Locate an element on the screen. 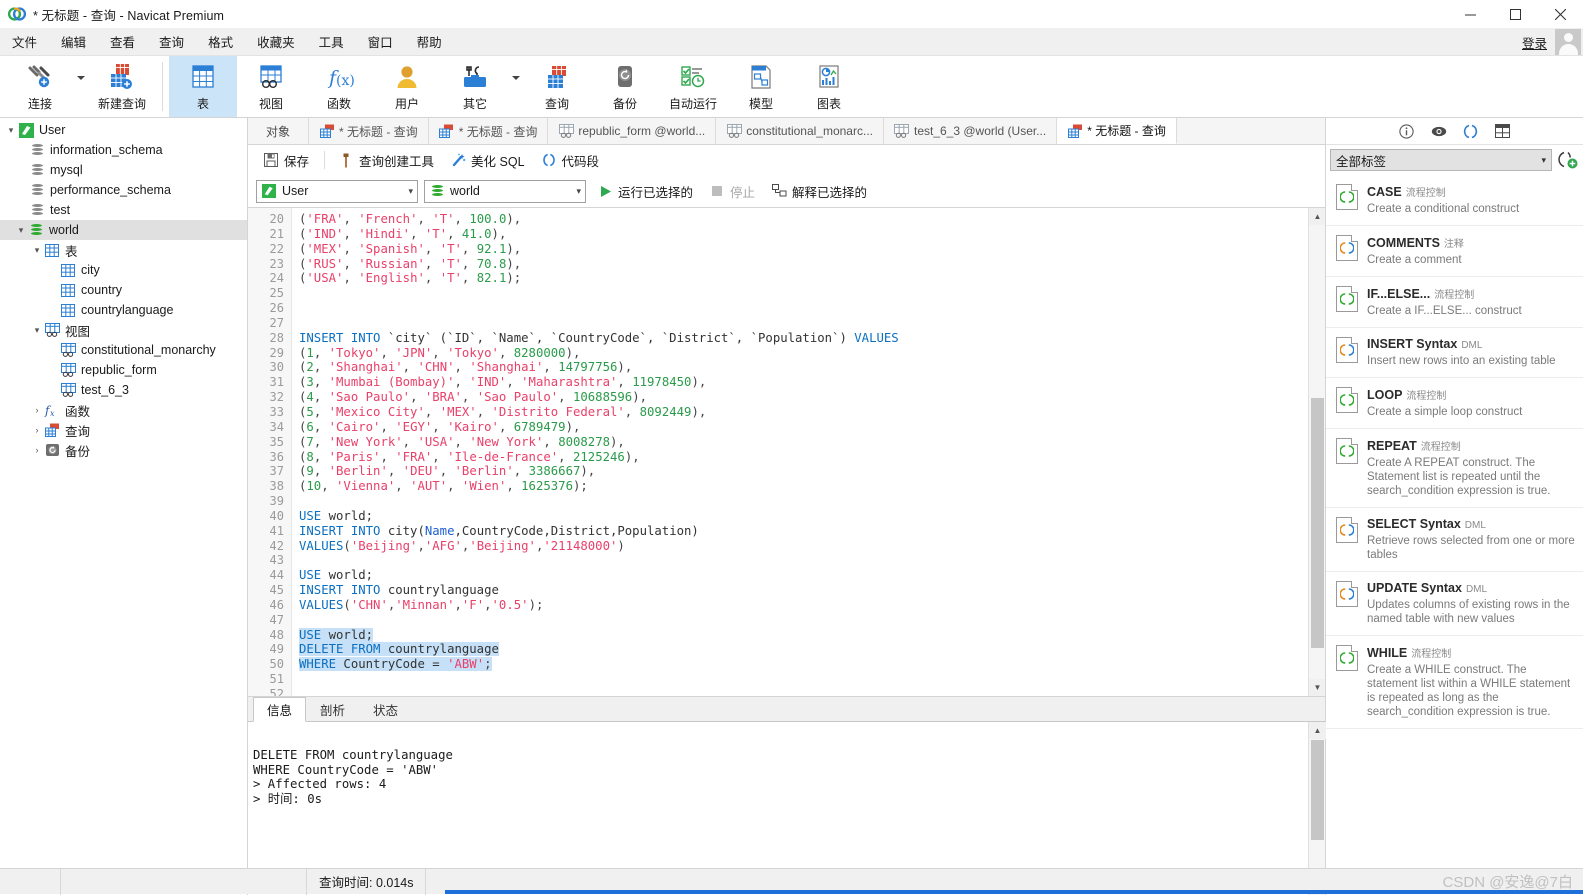 The height and width of the screenshot is (895, 1583). tree-item-information_schema: information_schema is located at coordinates (123, 150).